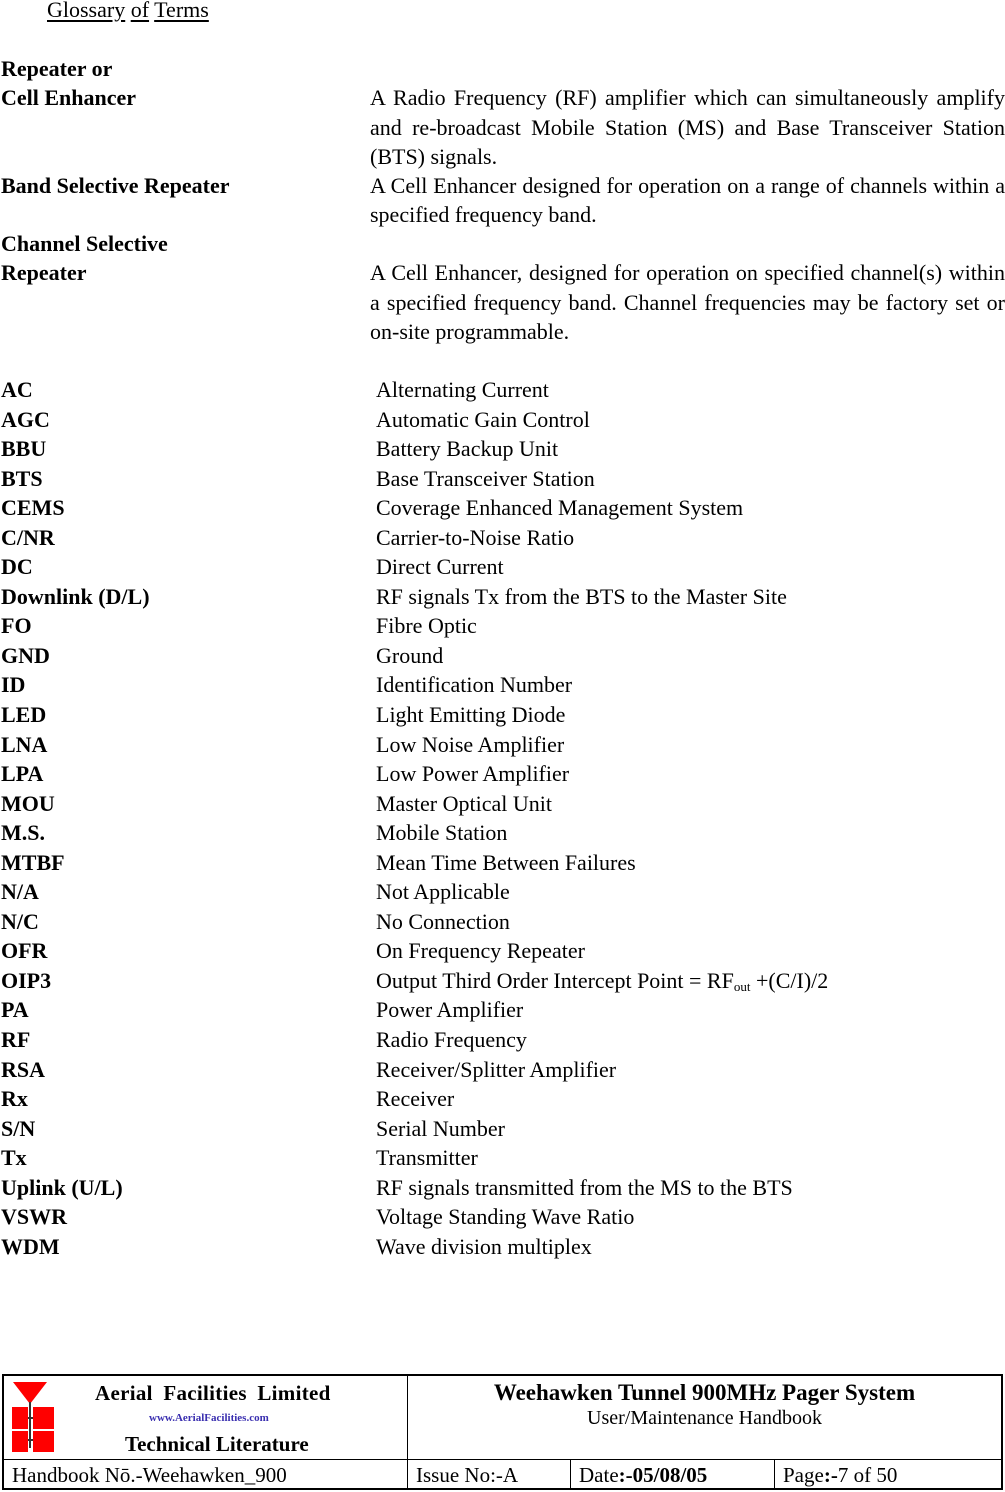  I want to click on definition-text: Master Optical Unit, so click(464, 803).